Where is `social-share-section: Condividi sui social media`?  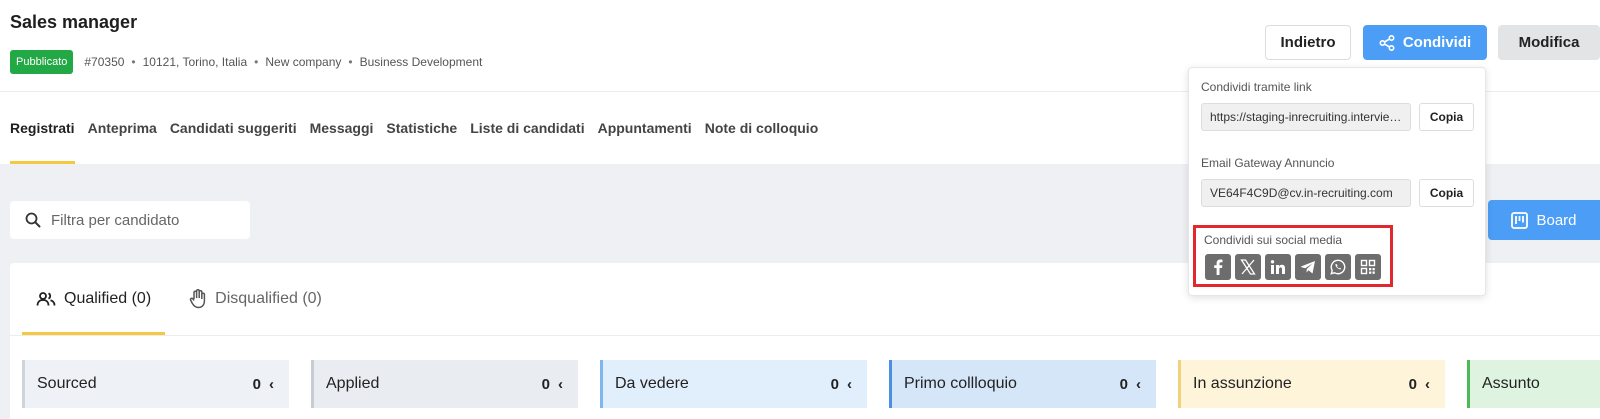
social-share-section: Condividi sui social media is located at coordinates (1293, 256).